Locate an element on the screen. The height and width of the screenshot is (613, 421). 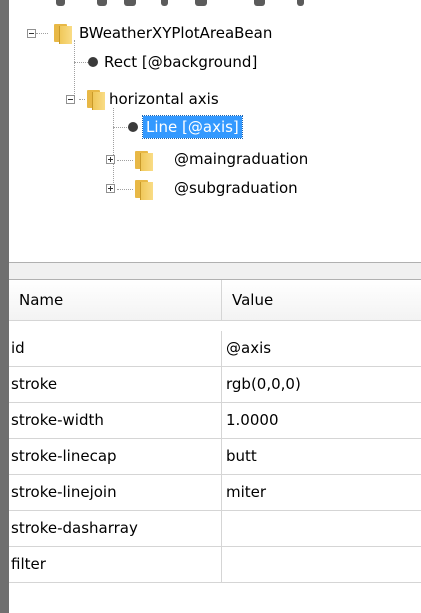
property-name: stroke is located at coordinates (34, 384).